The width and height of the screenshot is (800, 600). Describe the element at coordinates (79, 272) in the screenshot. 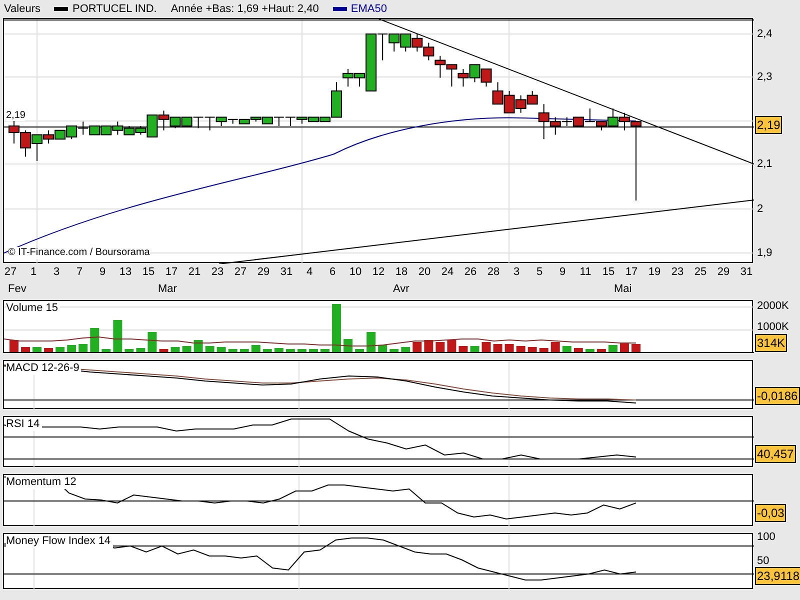

I see `date-tick-label: 7` at that location.